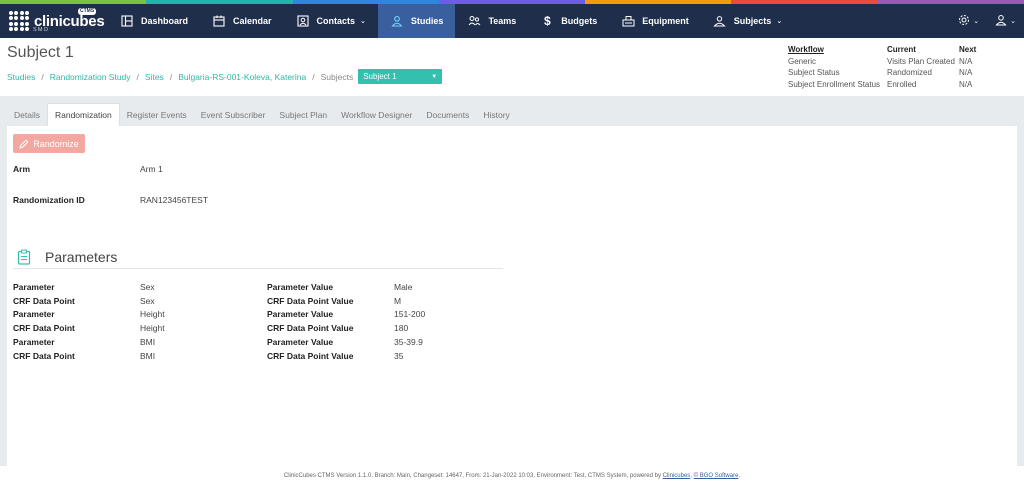 The height and width of the screenshot is (486, 1024). Describe the element at coordinates (90, 77) in the screenshot. I see `breadcrumb-study: Randomization Study` at that location.